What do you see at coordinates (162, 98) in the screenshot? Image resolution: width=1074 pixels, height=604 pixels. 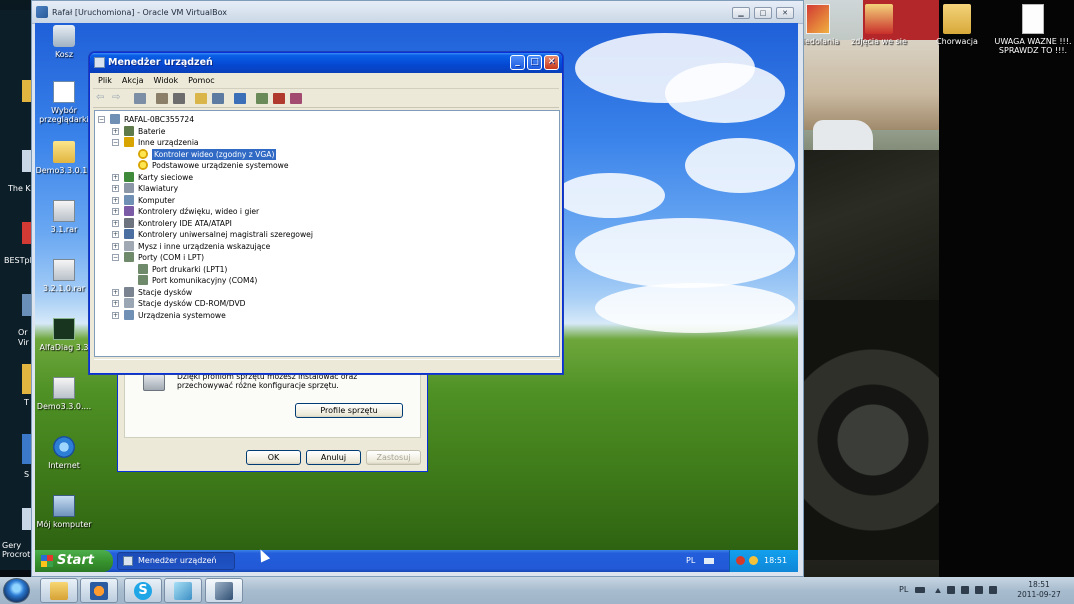 I see `properties-icon` at bounding box center [162, 98].